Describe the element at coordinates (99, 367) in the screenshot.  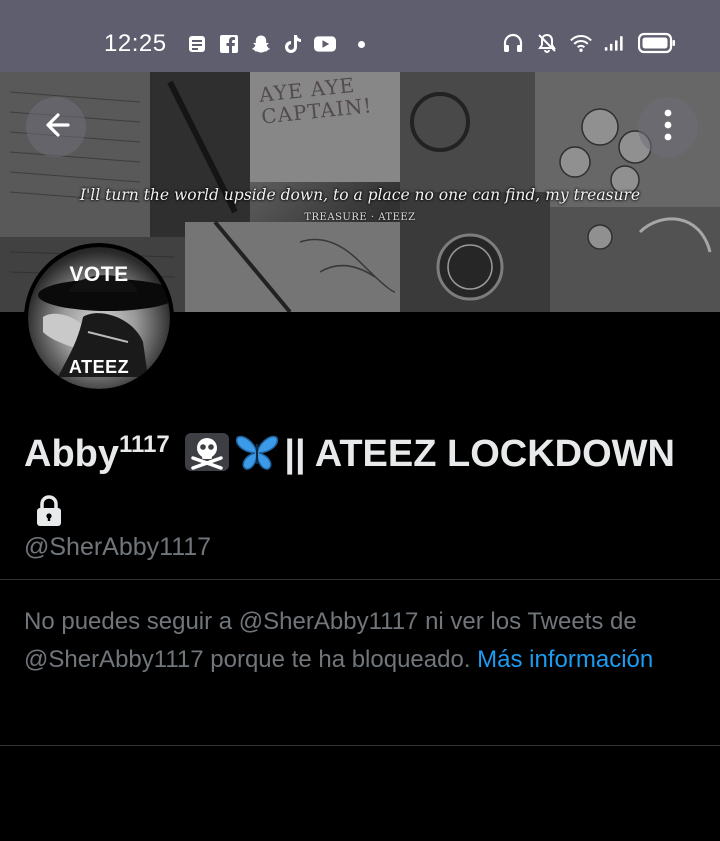
I see `avatar-bottom-text: ATEEZ` at that location.